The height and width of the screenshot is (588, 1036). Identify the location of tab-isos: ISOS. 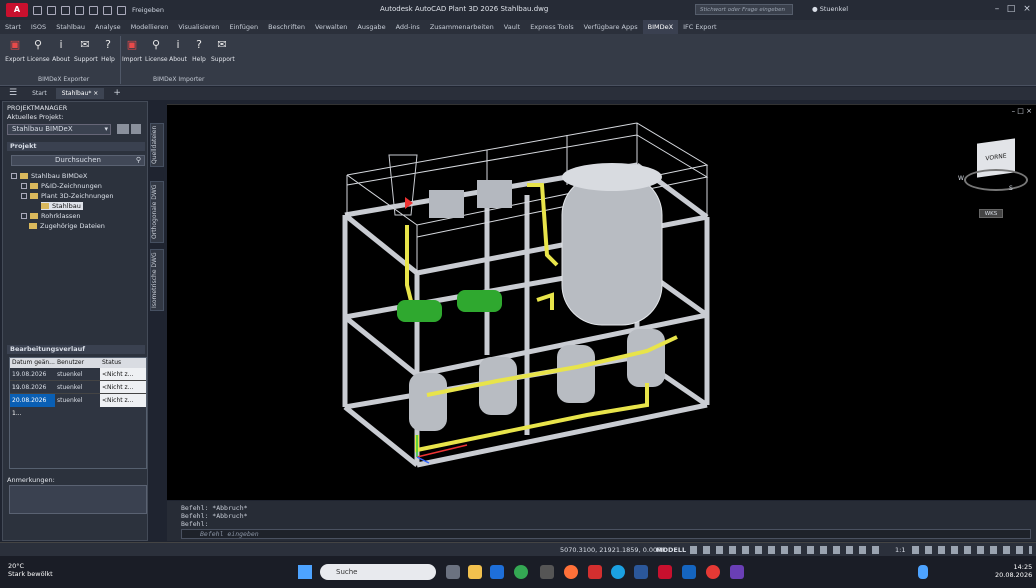
(38, 27).